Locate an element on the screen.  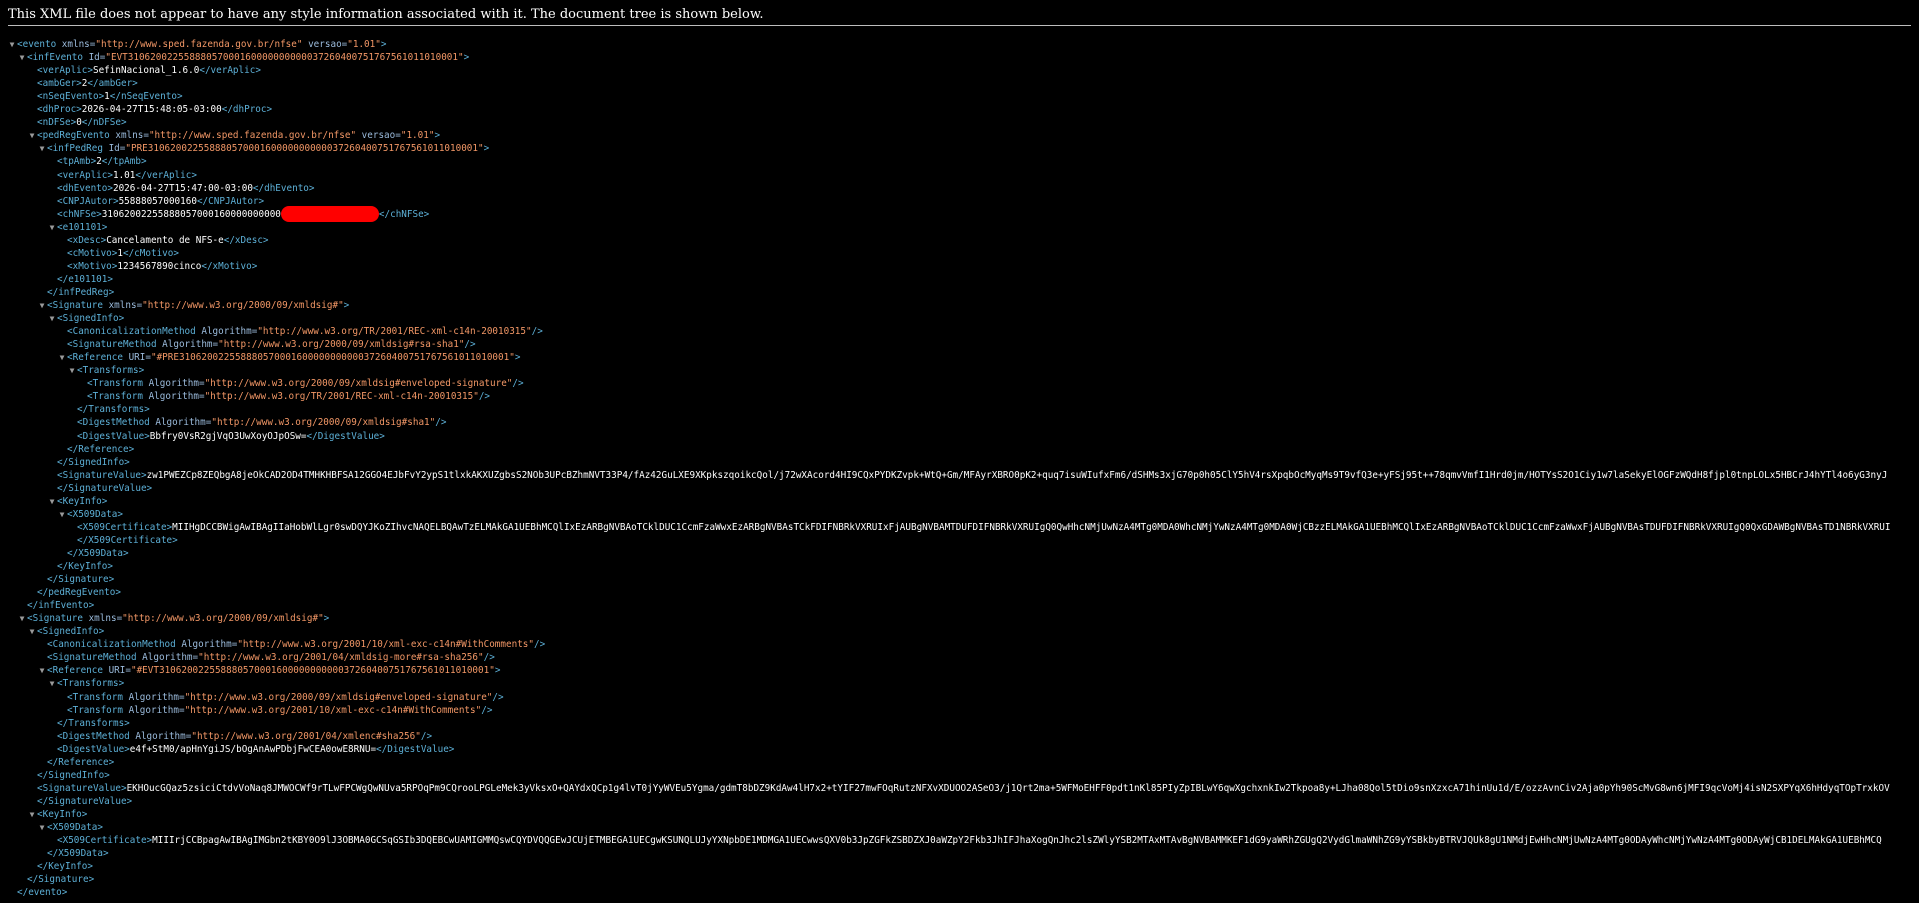
xml-tag-text: </KeyInfo> is located at coordinates (65, 867).